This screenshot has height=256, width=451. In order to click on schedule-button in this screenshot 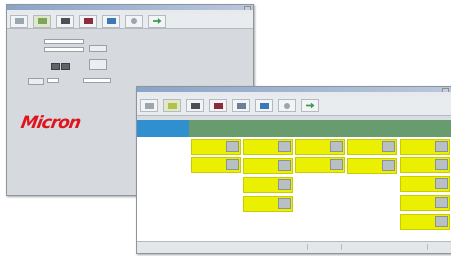, I will do `click(172, 105)`.